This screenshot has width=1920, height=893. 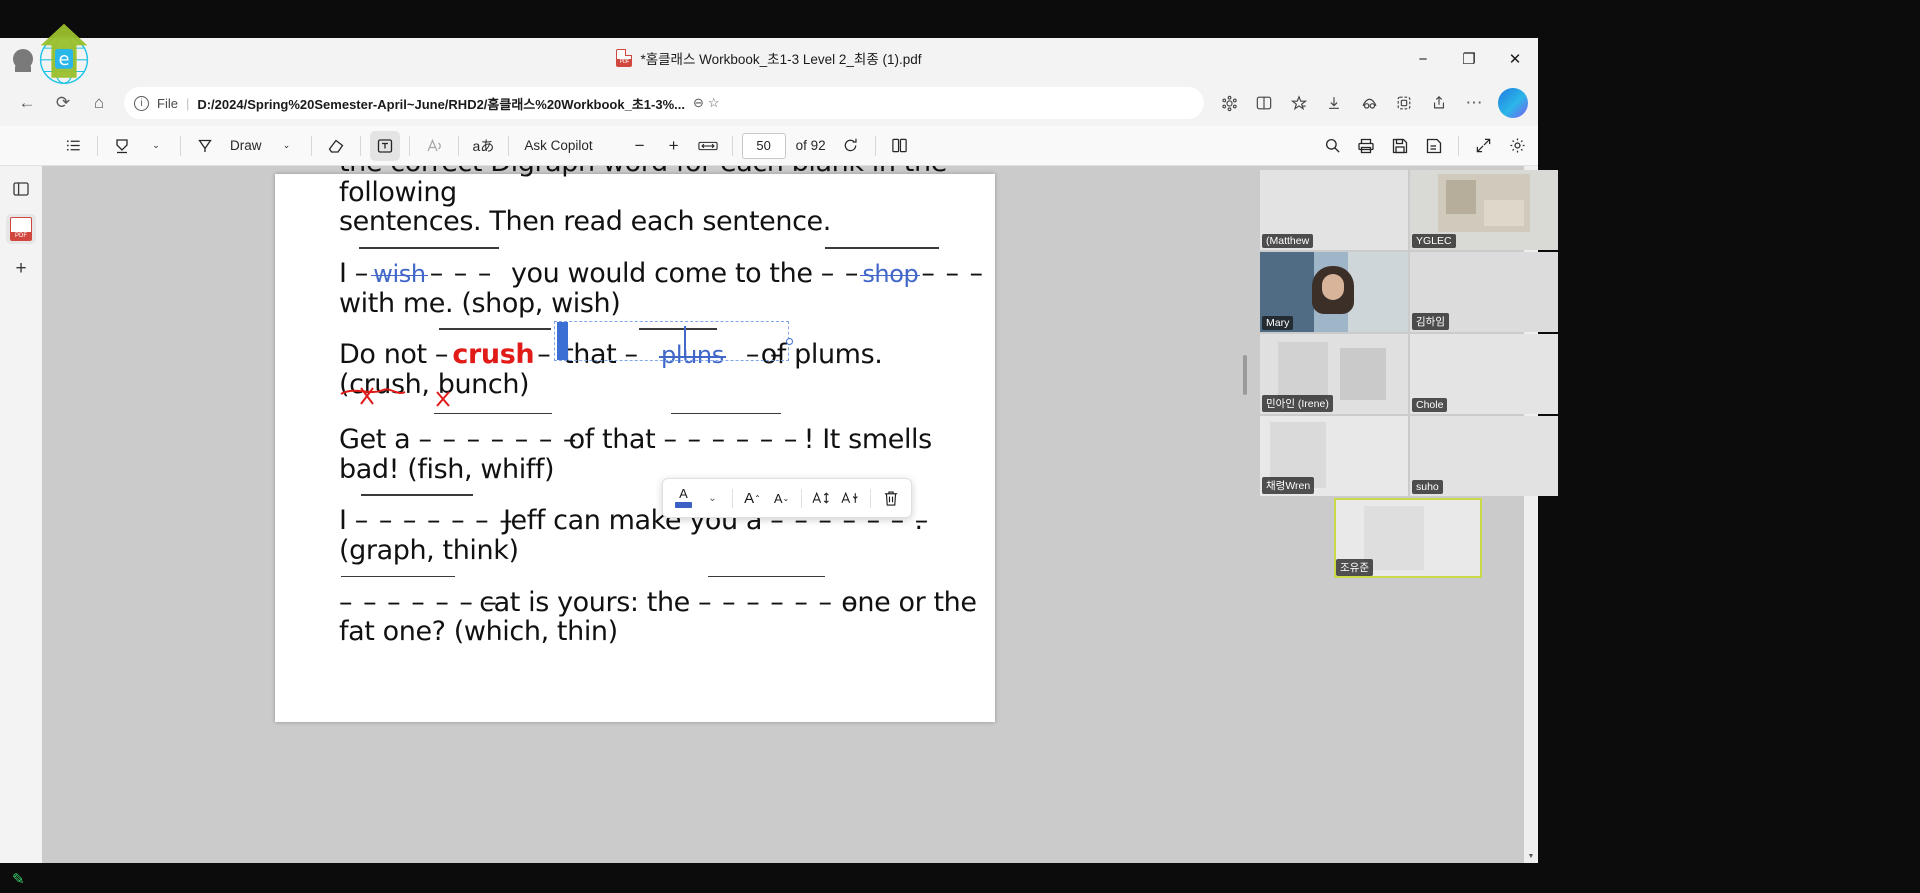 I want to click on annotation-drag-handle, so click(x=562, y=341).